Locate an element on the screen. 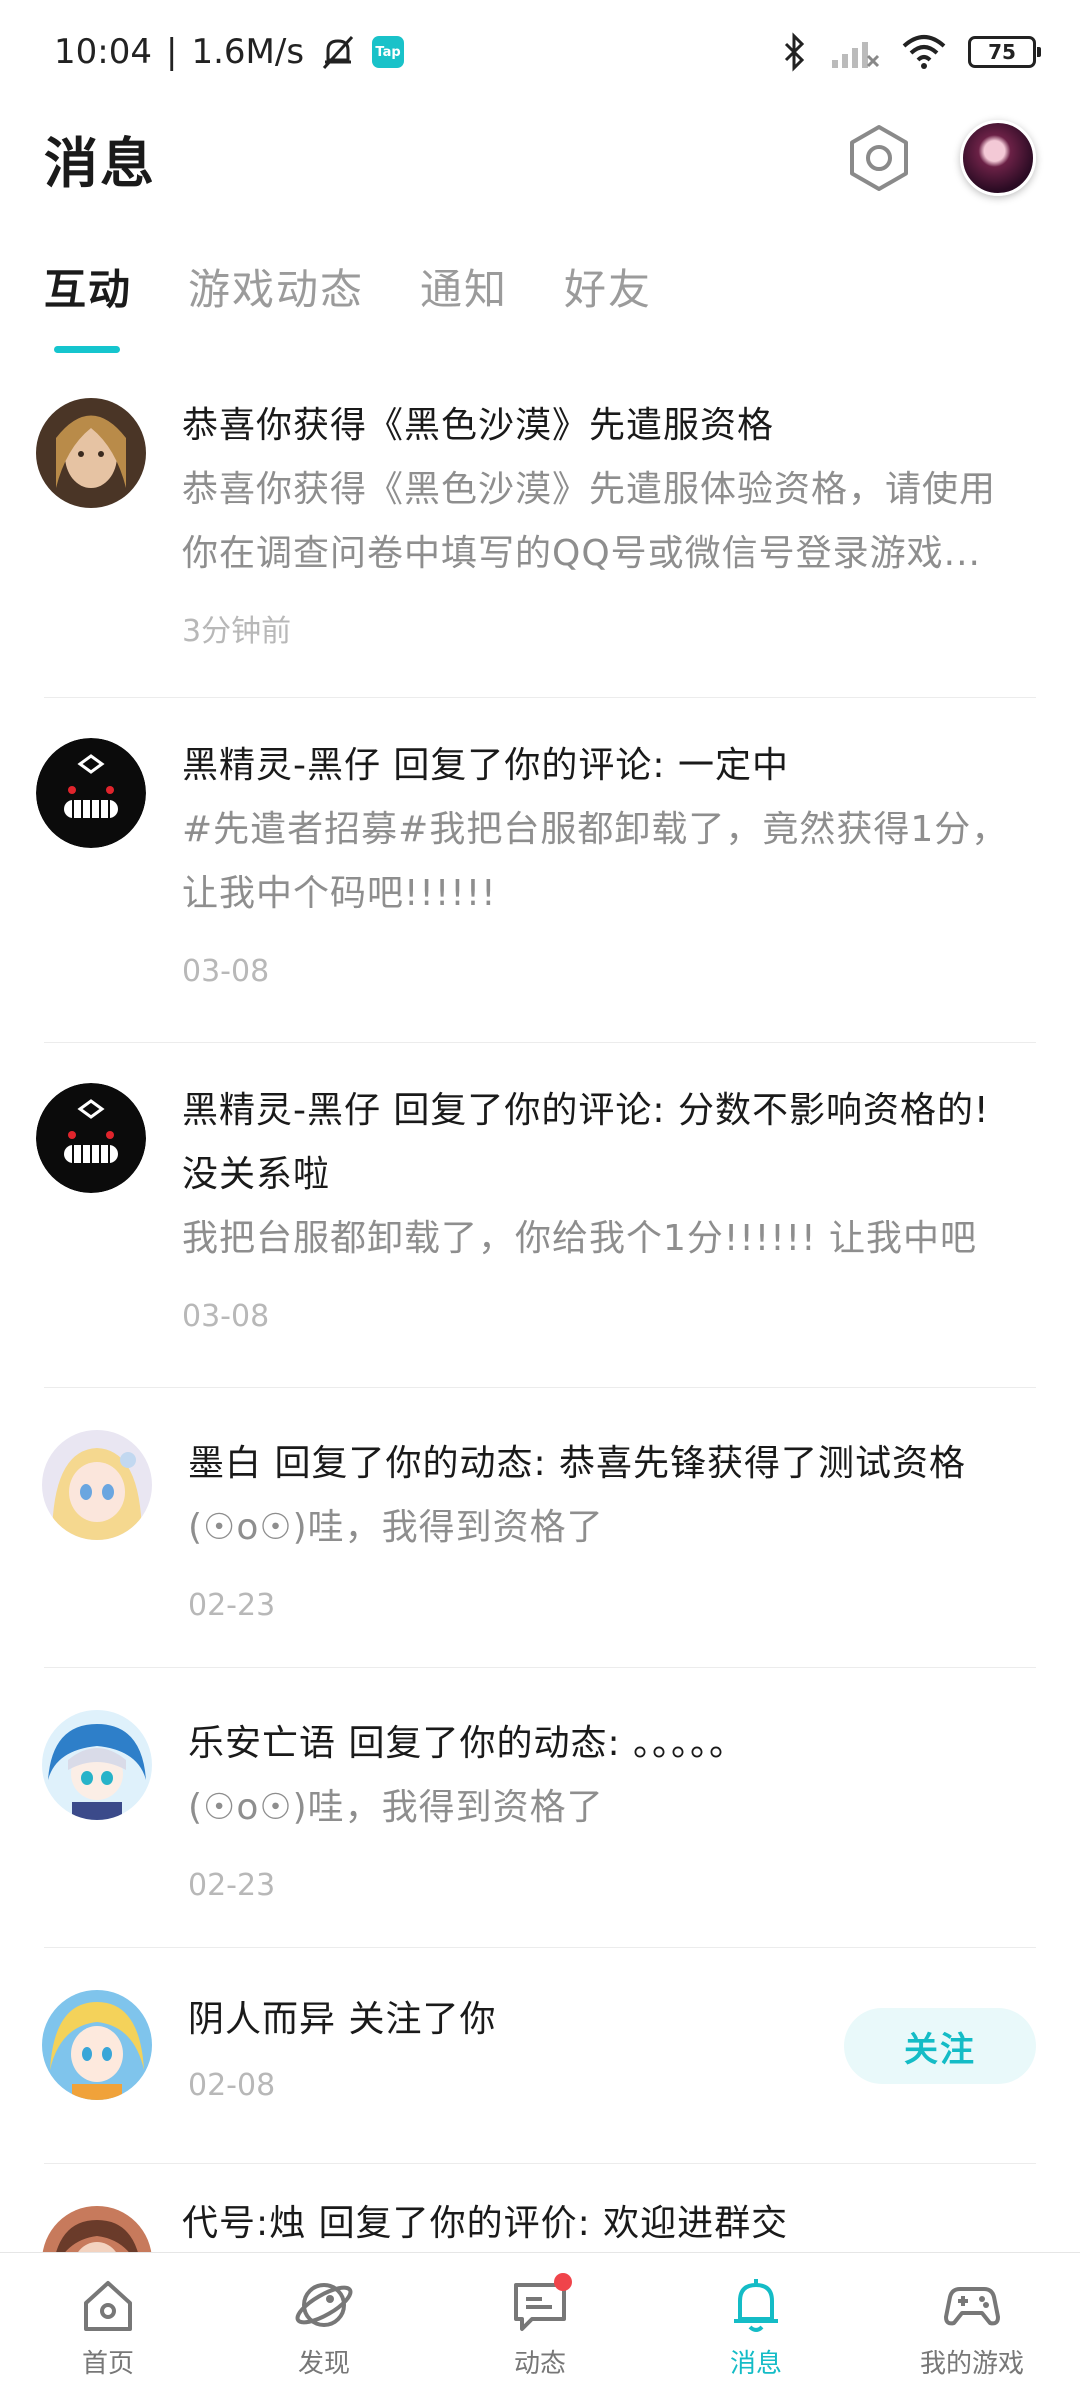  tab-notifications: 通知 is located at coordinates (464, 292).